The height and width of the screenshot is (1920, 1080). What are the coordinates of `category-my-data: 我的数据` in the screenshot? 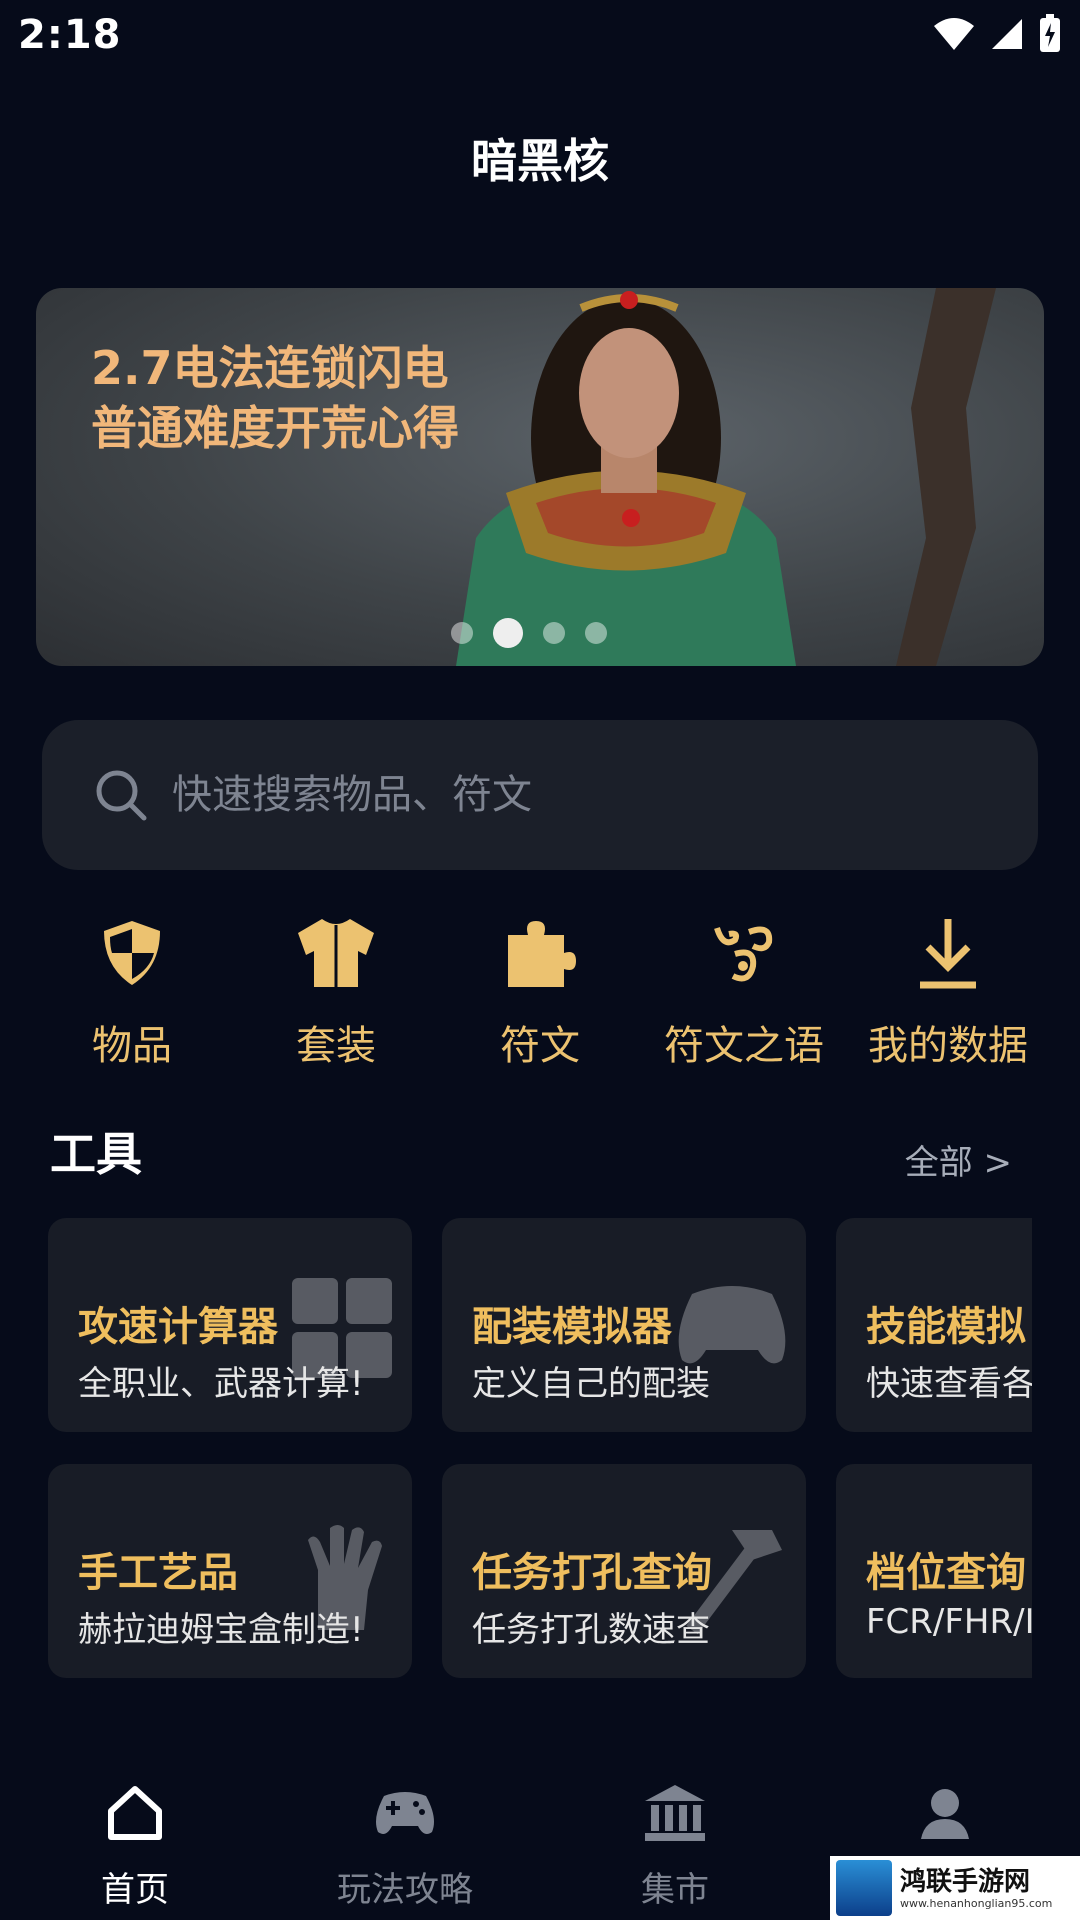 It's located at (948, 988).